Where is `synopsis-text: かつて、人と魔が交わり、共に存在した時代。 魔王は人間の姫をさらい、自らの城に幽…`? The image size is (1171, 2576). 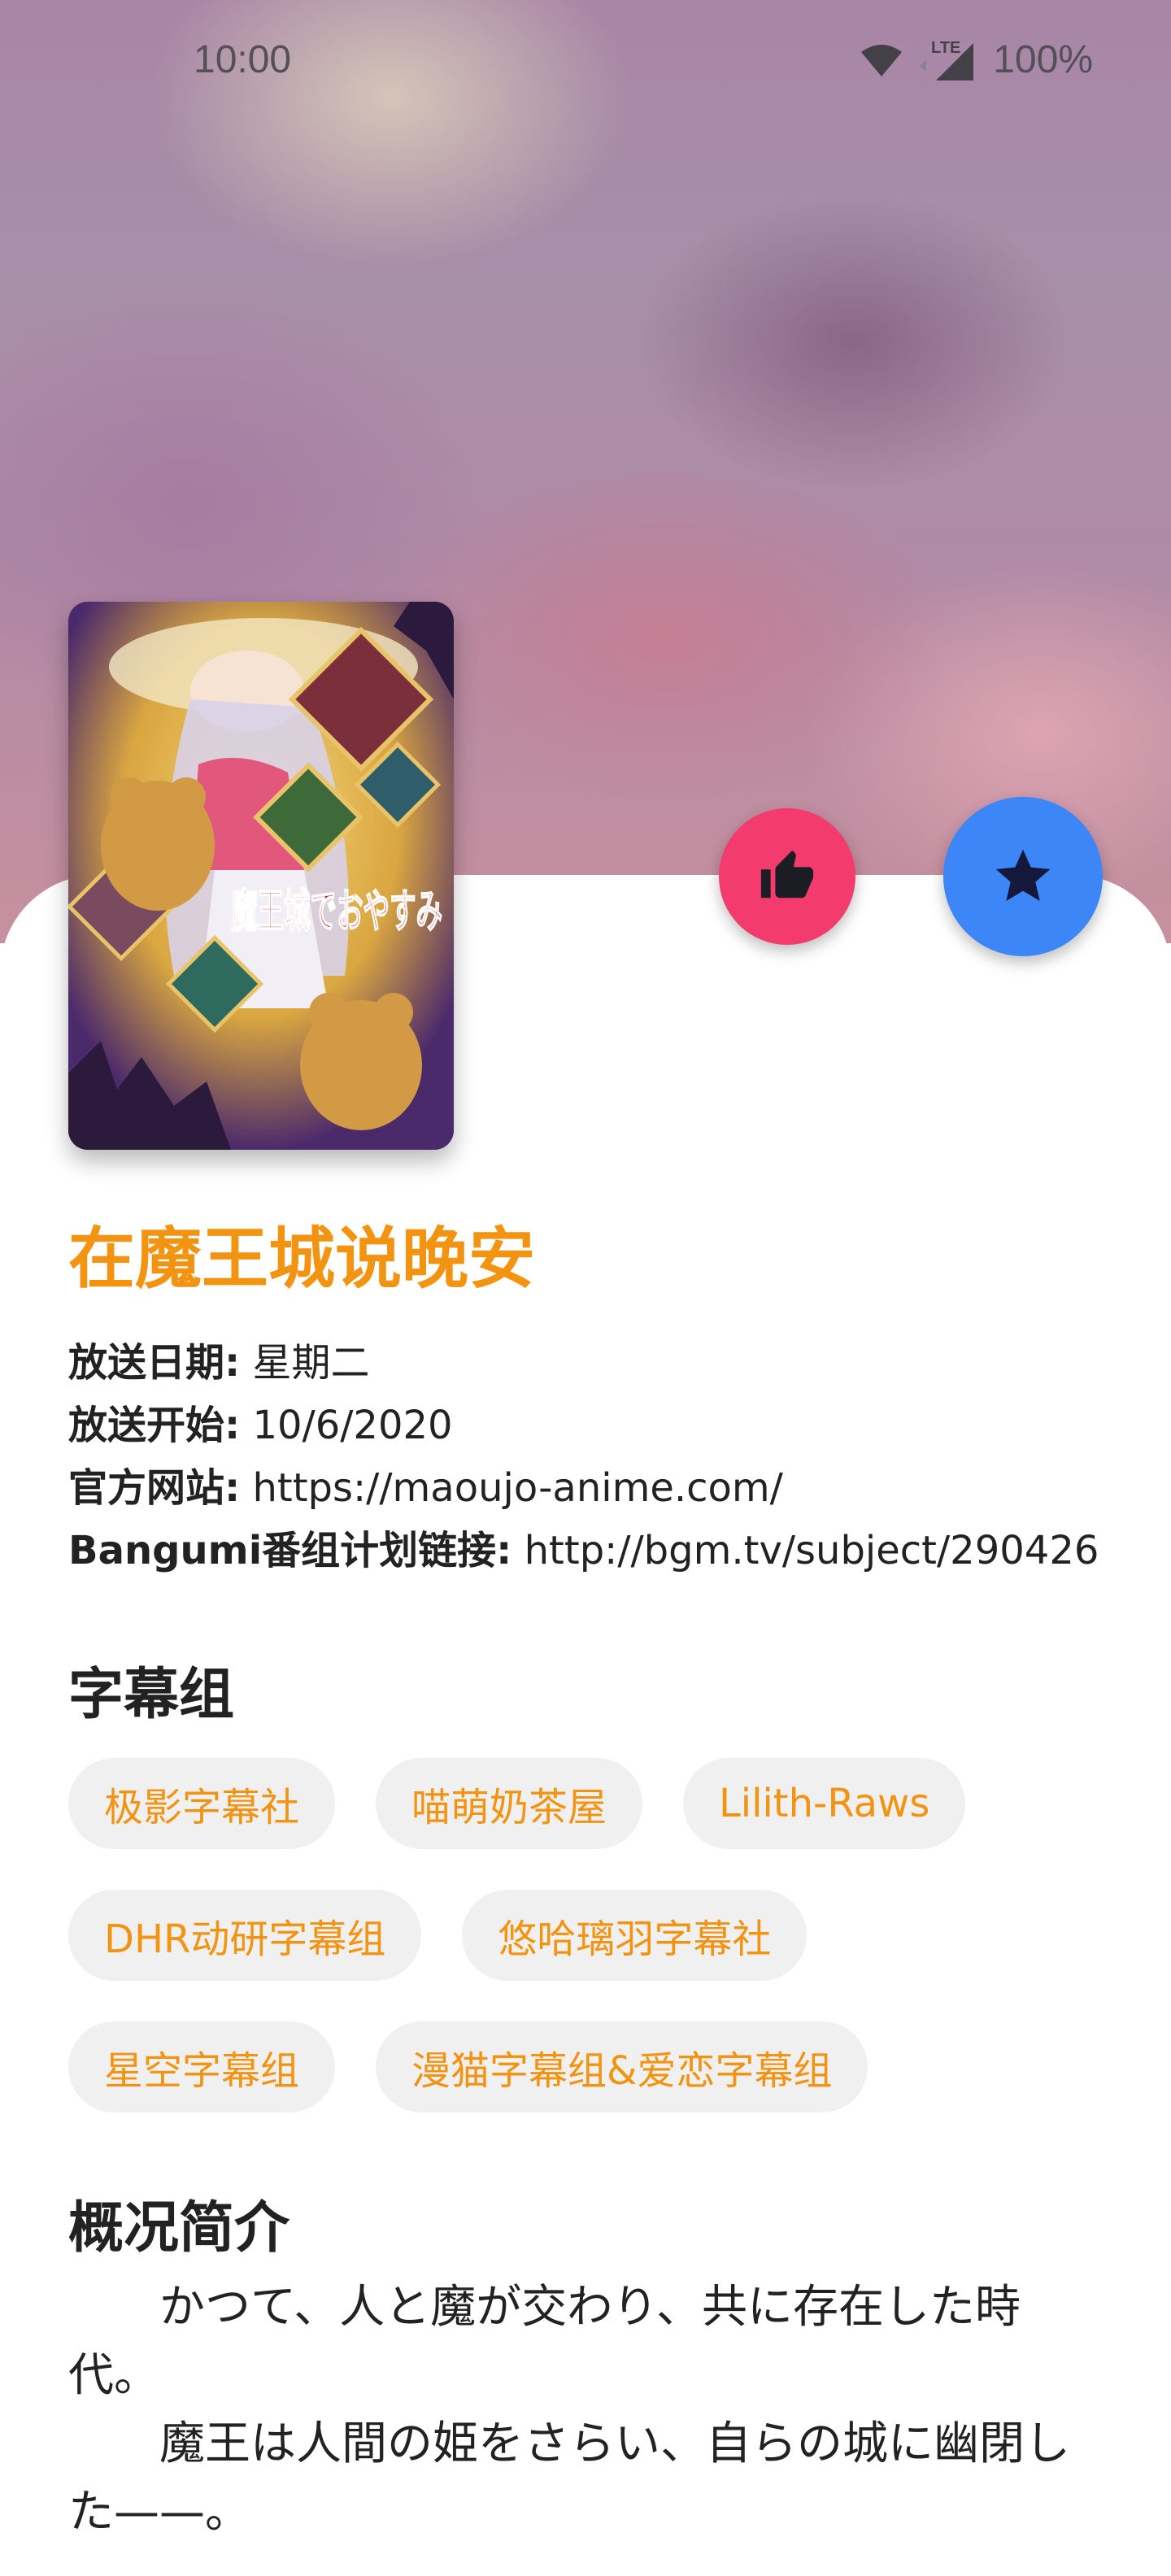
synopsis-text: かつて、人と魔が交わり、共に存在した時代。 魔王は人間の姫をさらい、自らの城に幽… is located at coordinates (581, 2411).